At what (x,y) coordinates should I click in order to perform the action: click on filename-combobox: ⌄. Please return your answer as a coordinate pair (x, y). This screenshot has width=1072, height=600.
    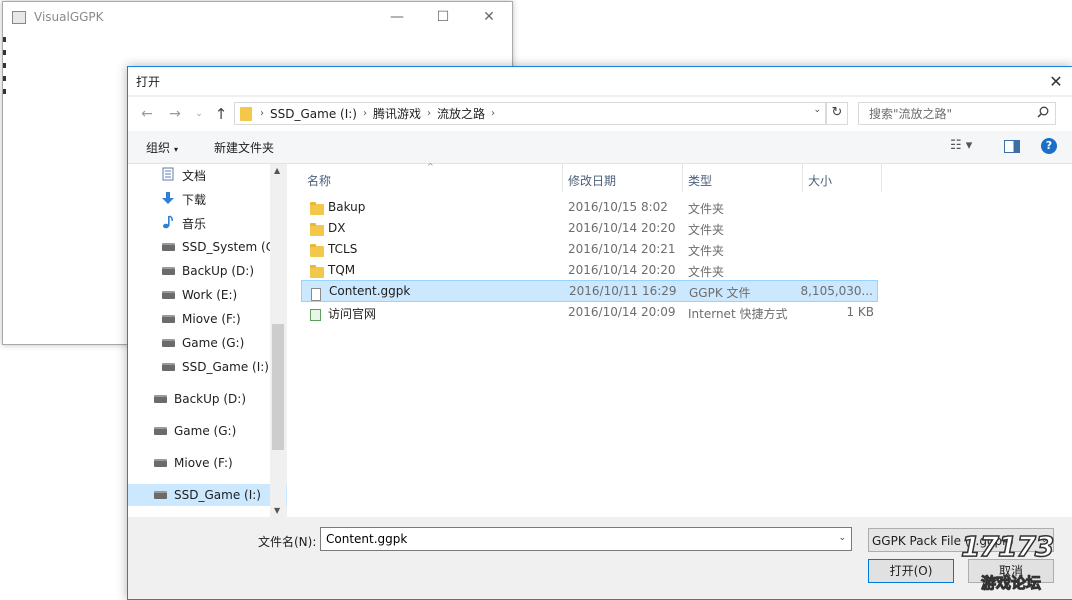
    Looking at the image, I should click on (586, 539).